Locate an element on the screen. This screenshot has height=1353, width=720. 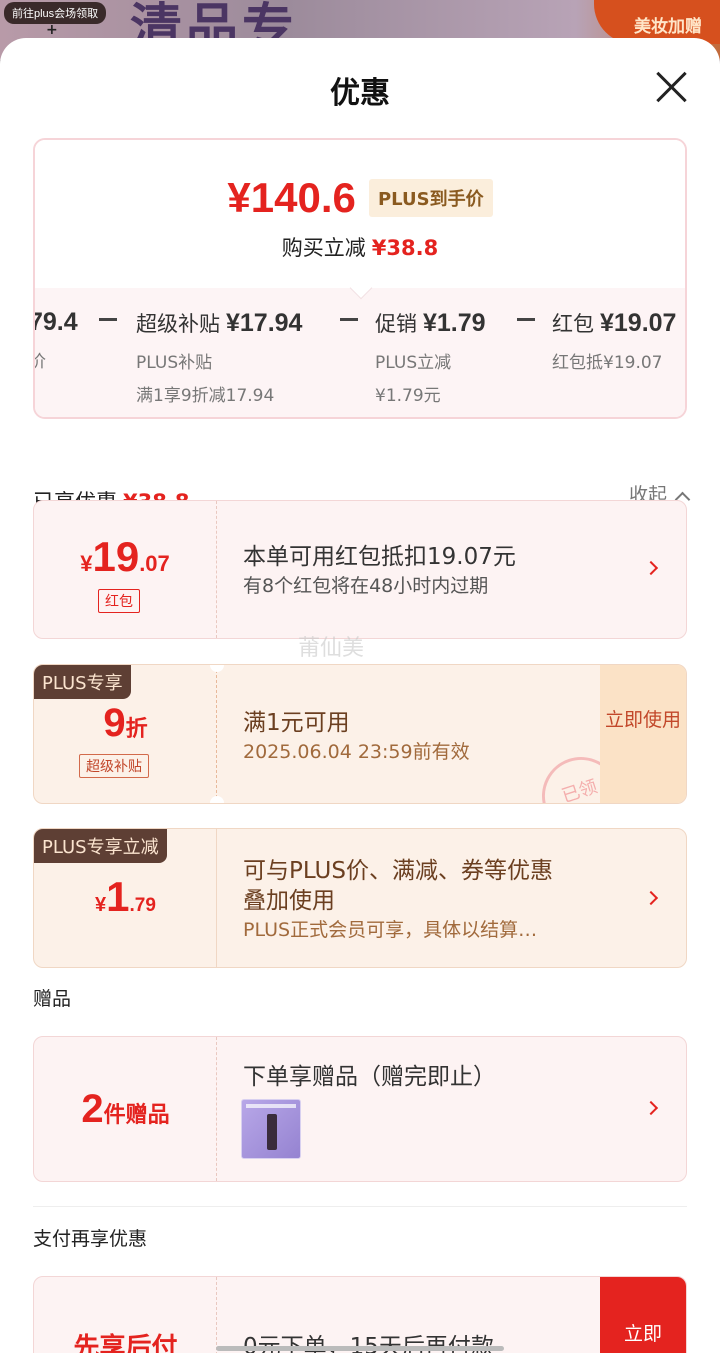
pay-later-label: 先享后付 is located at coordinates (125, 1343).